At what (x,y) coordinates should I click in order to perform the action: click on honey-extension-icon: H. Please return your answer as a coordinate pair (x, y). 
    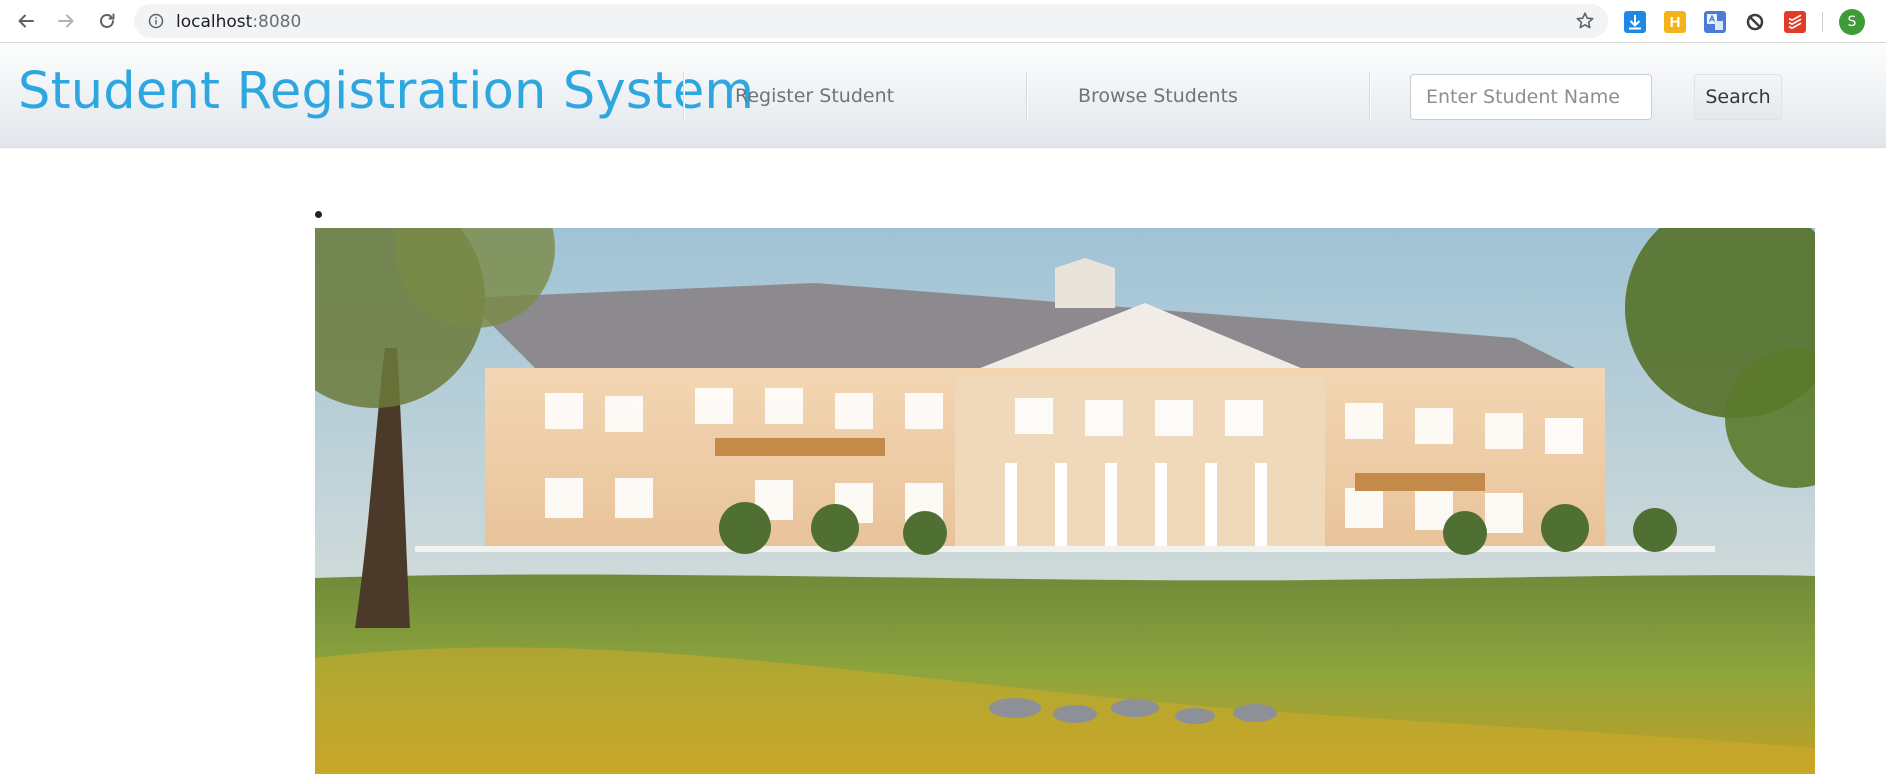
    Looking at the image, I should click on (1675, 22).